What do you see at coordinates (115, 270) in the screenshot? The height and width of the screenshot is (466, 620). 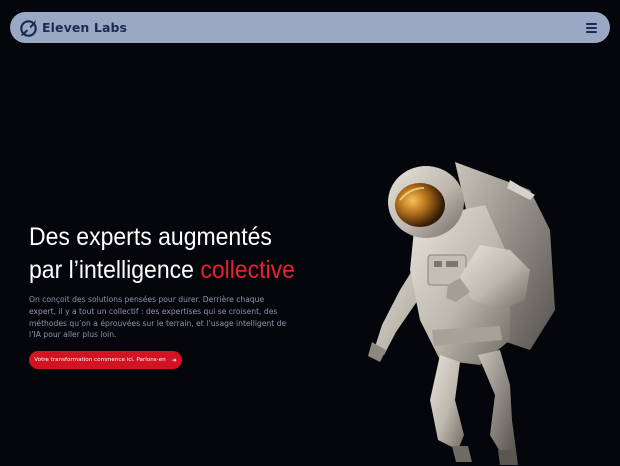 I see `hero-title-line2: par l’intelligence` at bounding box center [115, 270].